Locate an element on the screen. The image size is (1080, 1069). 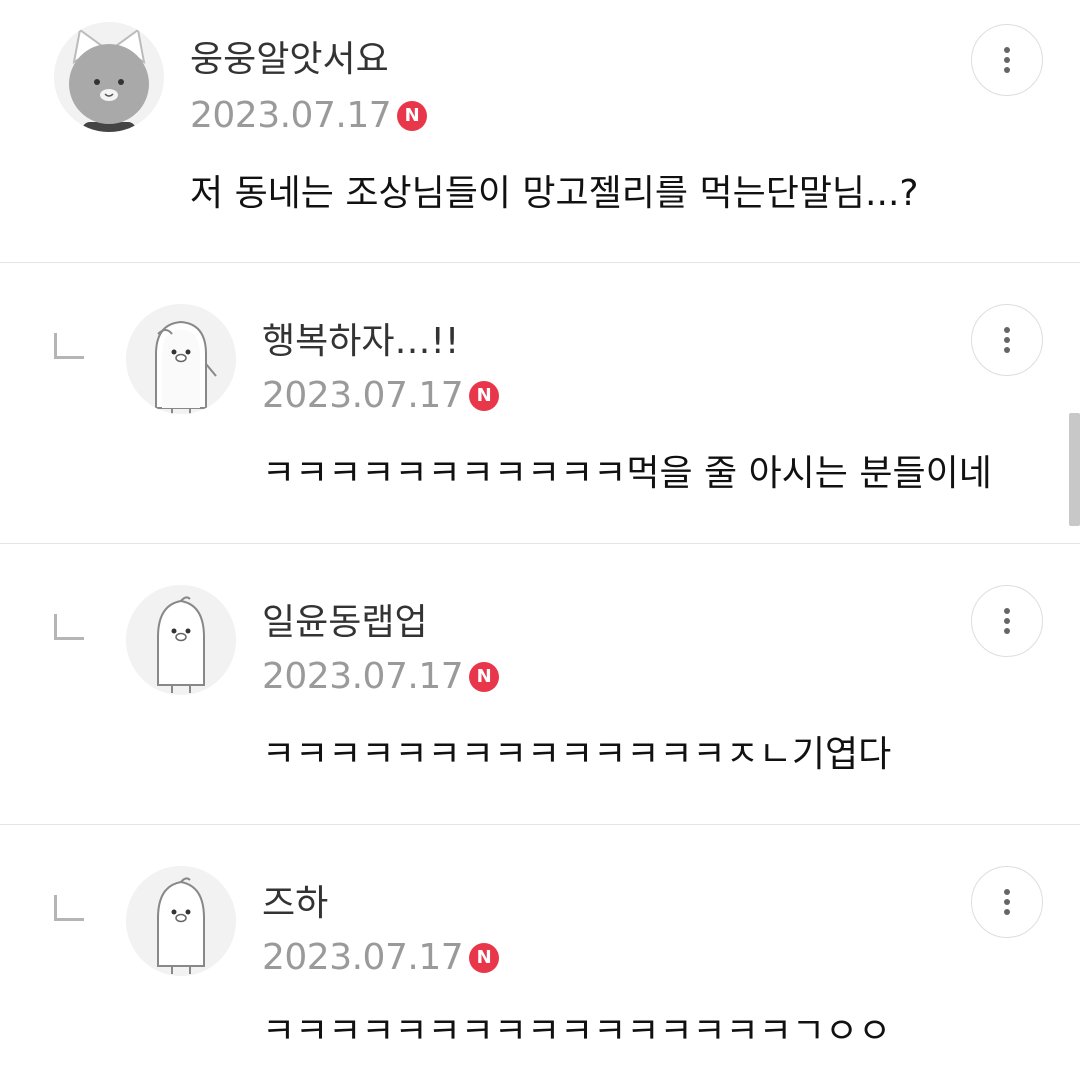
nickname: 행복하자…!! is located at coordinates (360, 342).